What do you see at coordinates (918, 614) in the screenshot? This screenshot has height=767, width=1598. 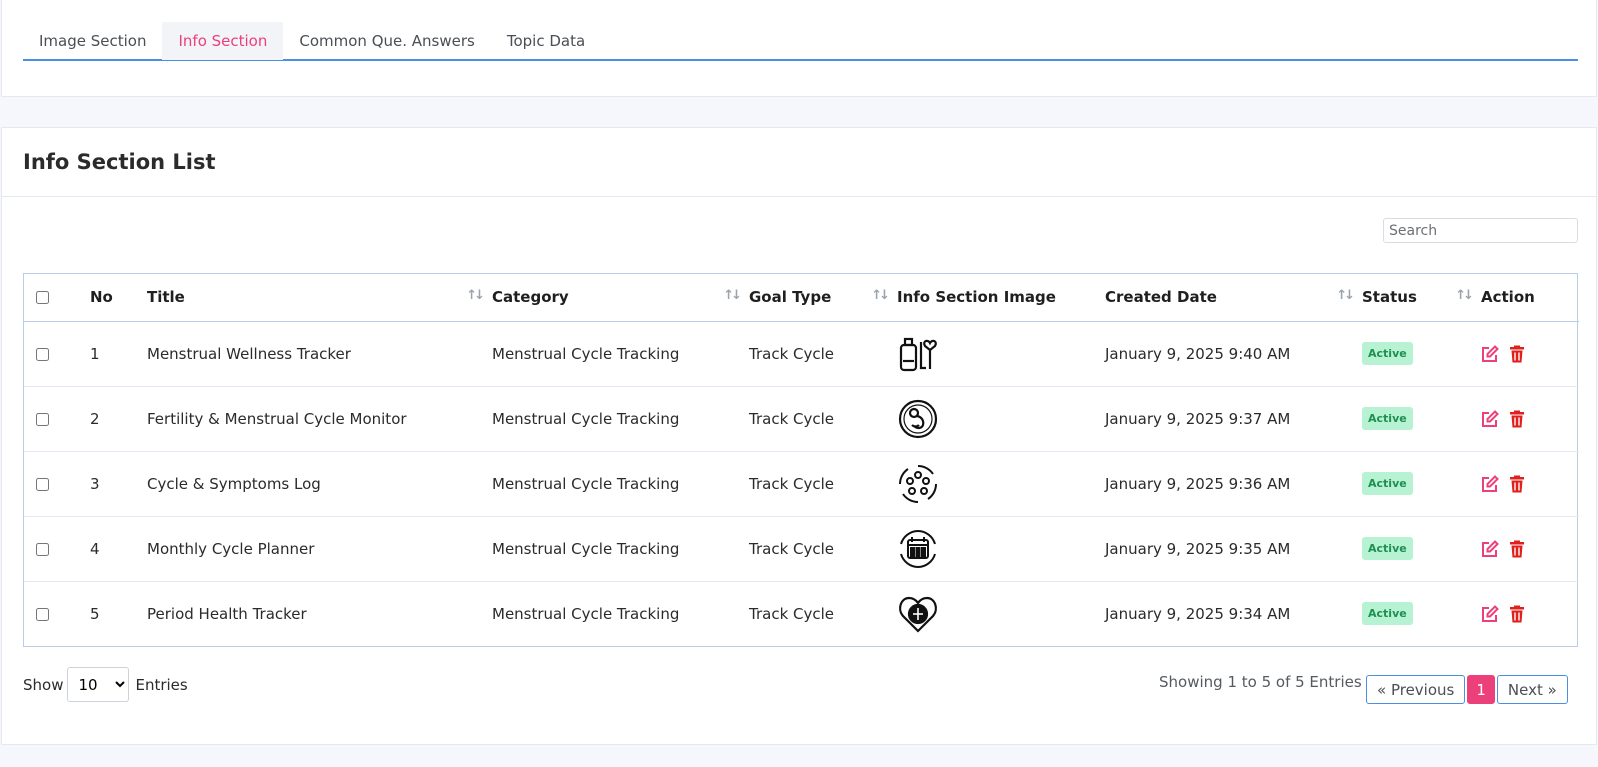 I see `heart-health-icon` at bounding box center [918, 614].